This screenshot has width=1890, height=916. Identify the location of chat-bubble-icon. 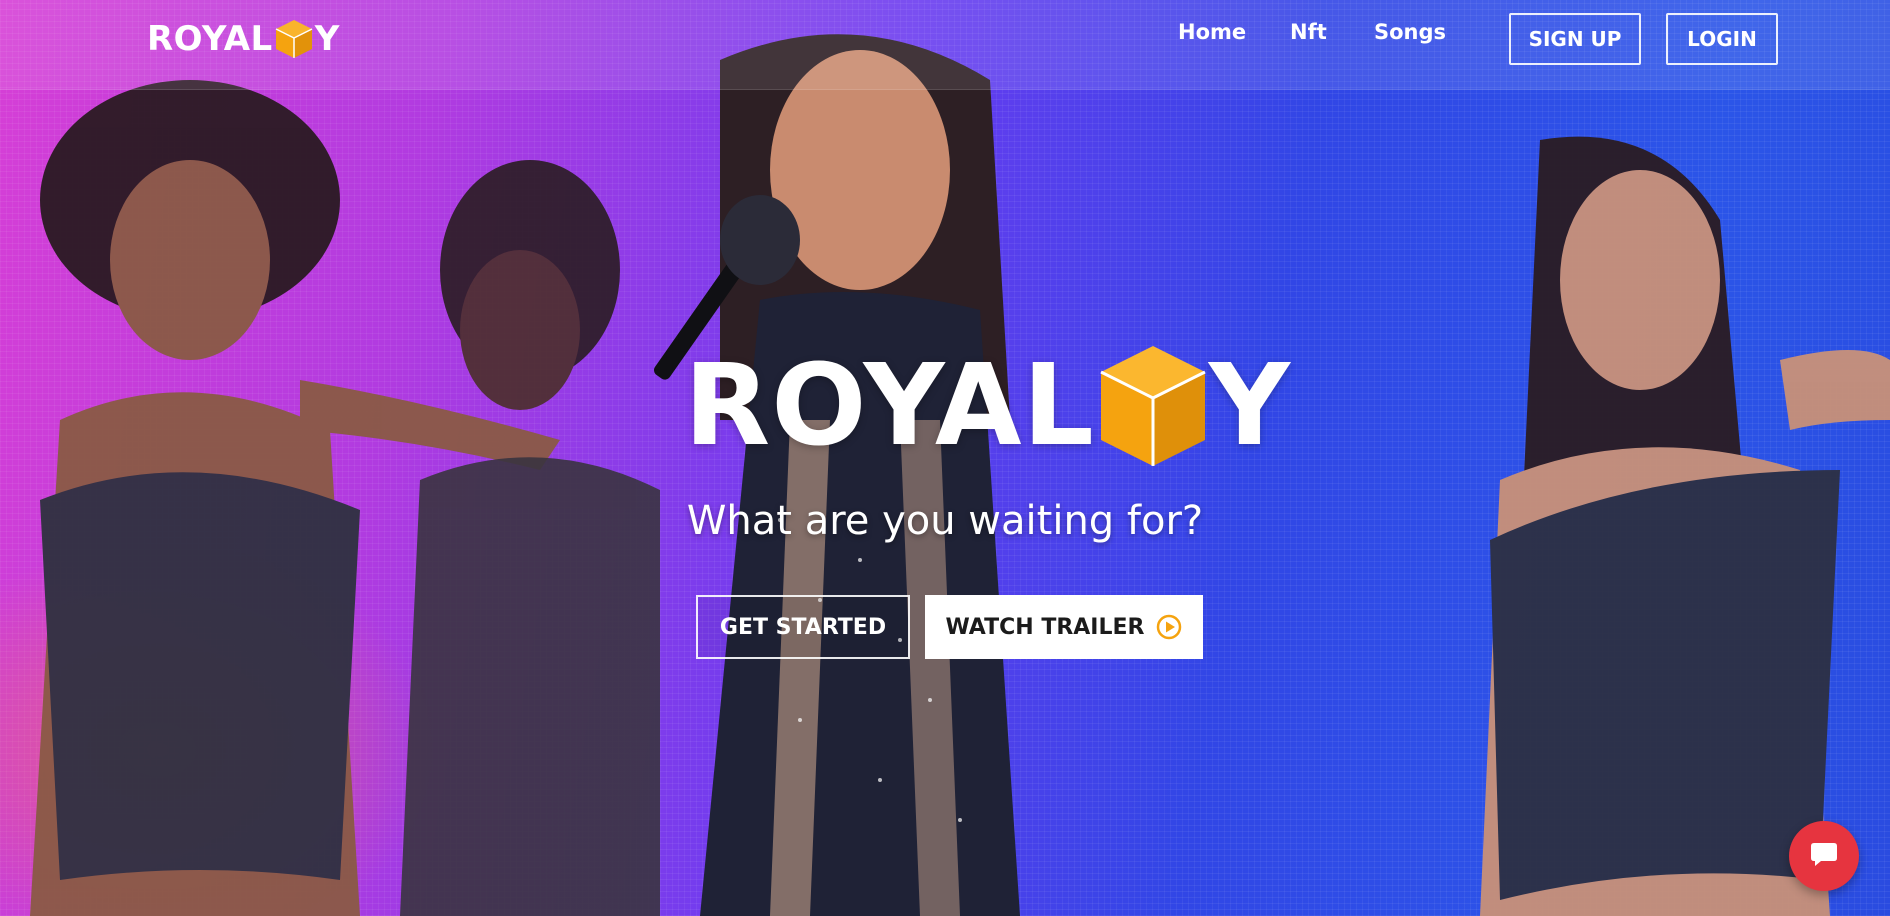
(1824, 856).